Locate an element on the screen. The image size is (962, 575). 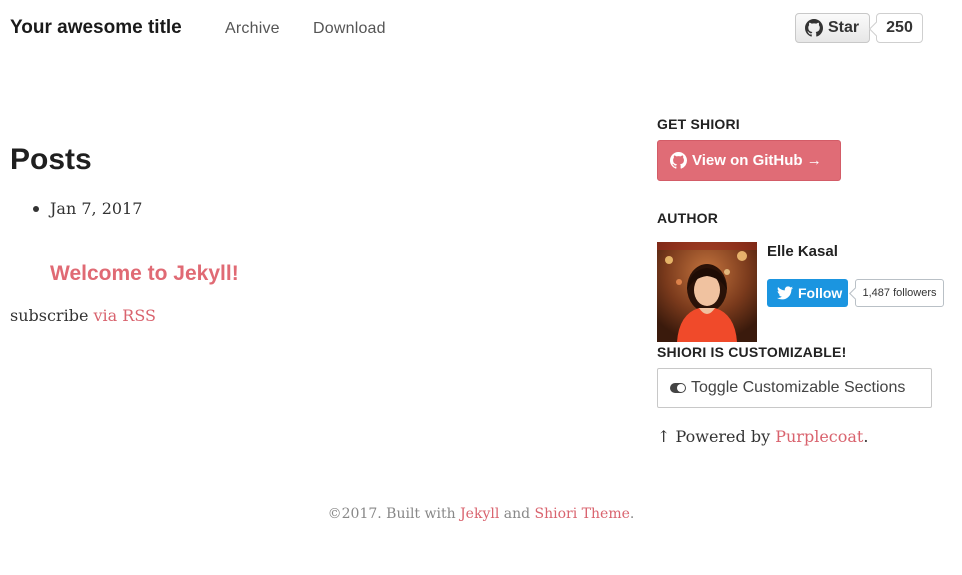
powered-by-line: ↑ Powered by Purplecoat. is located at coordinates (762, 436).